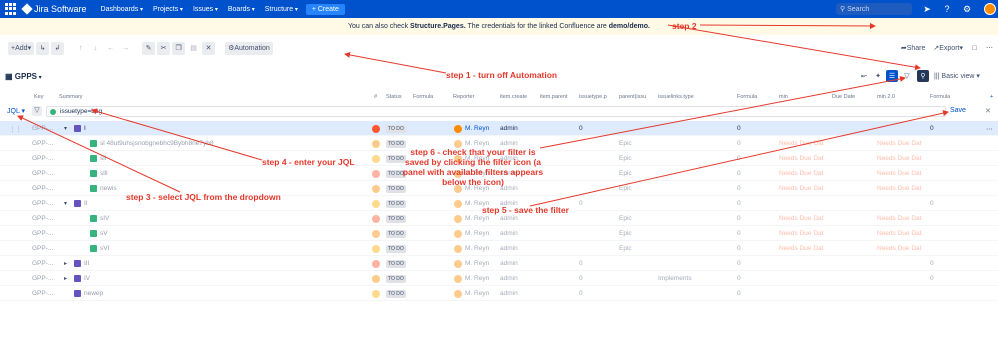  I want to click on filter-mode-dropdown: JQL ▾, so click(16, 111).